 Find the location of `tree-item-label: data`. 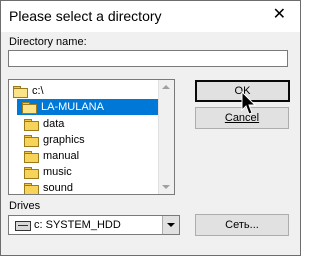

tree-item-label: data is located at coordinates (54, 124).